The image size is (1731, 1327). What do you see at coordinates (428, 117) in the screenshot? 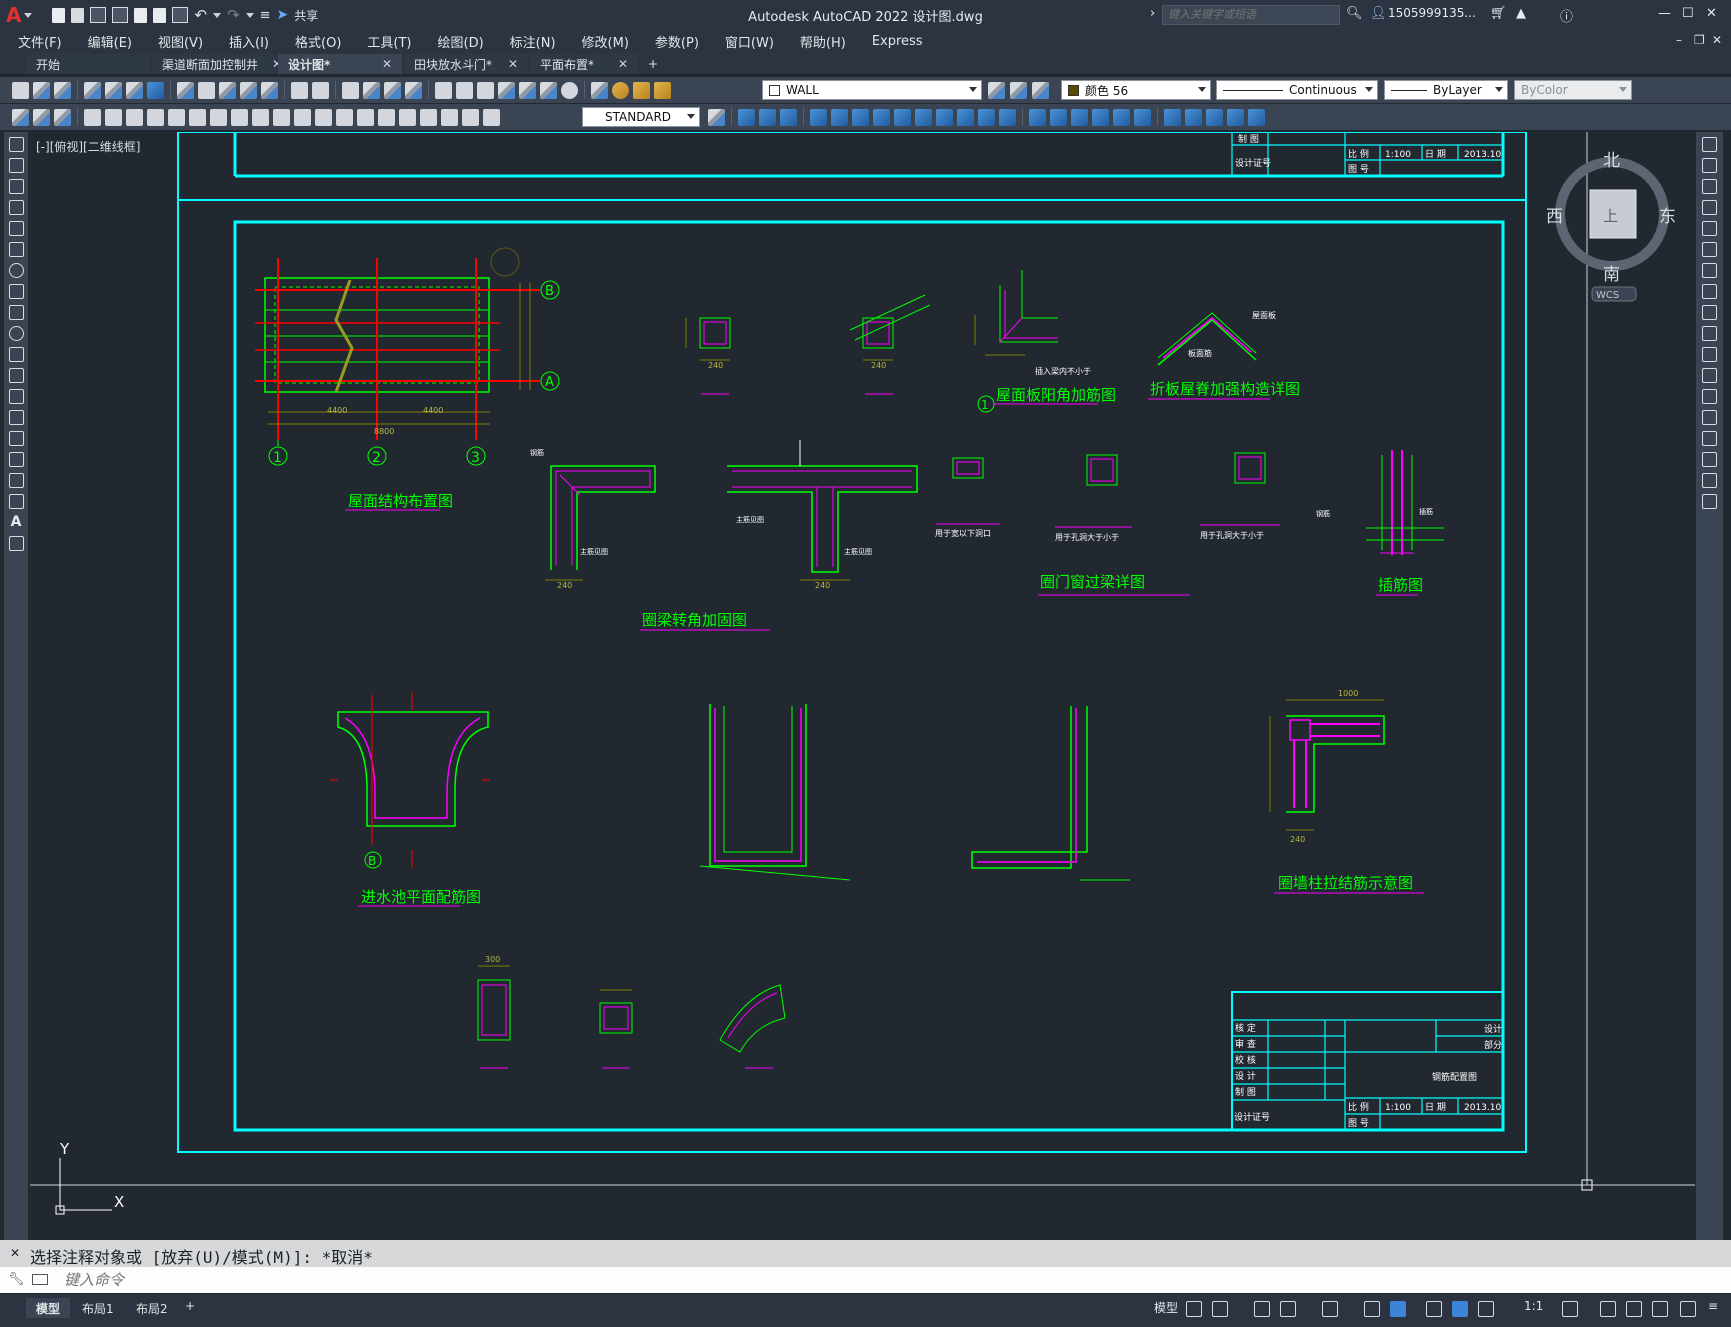
I see `jogged-linear-icon` at bounding box center [428, 117].